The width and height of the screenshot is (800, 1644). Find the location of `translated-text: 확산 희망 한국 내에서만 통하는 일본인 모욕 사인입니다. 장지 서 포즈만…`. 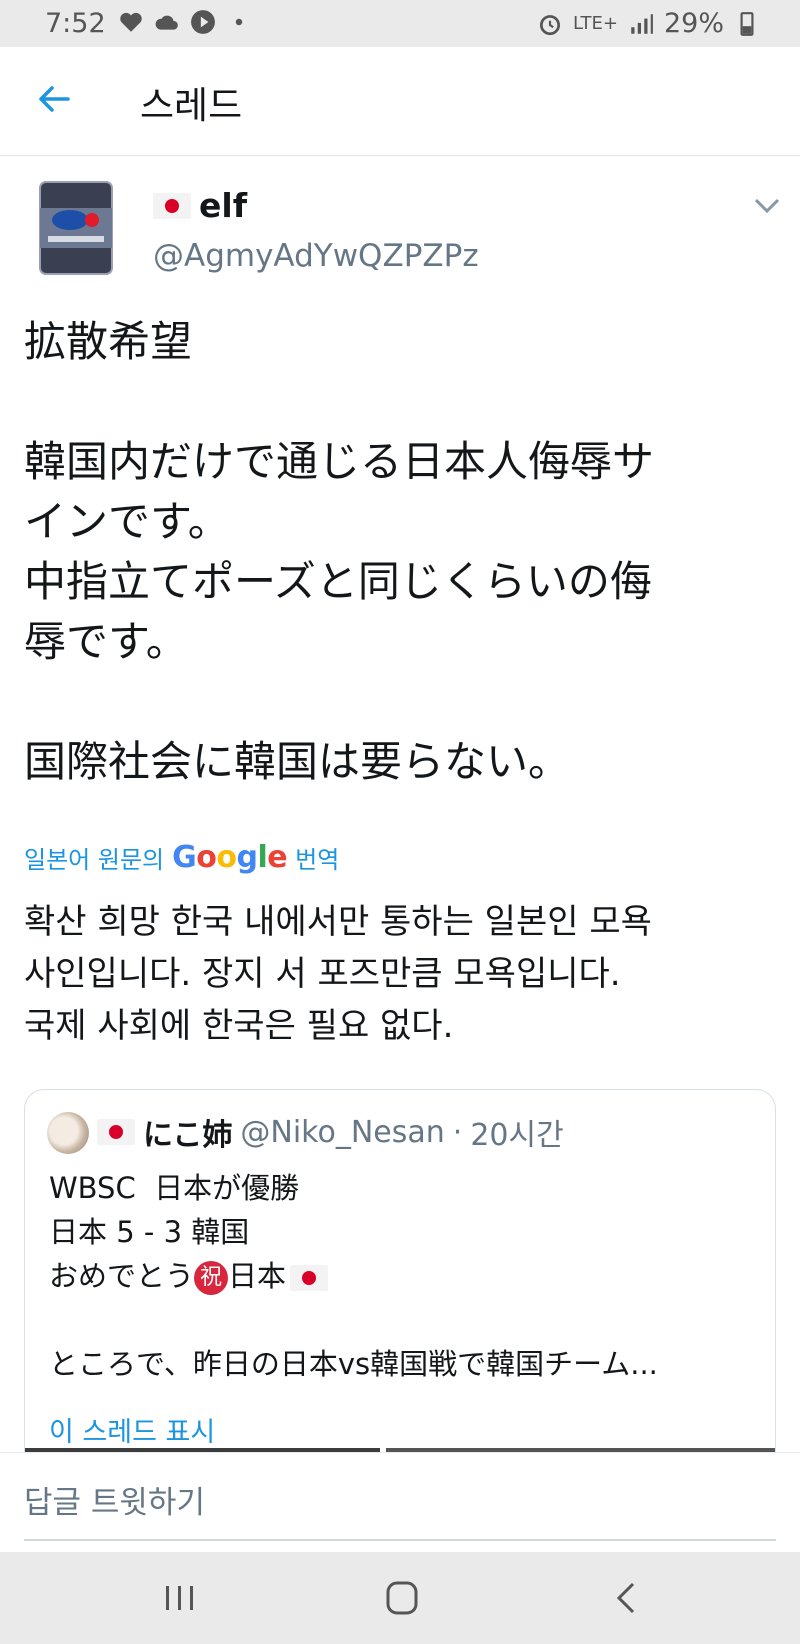

translated-text: 확산 희망 한국 내에서만 통하는 일본인 모욕 사인입니다. 장지 서 포즈만… is located at coordinates (394, 974).